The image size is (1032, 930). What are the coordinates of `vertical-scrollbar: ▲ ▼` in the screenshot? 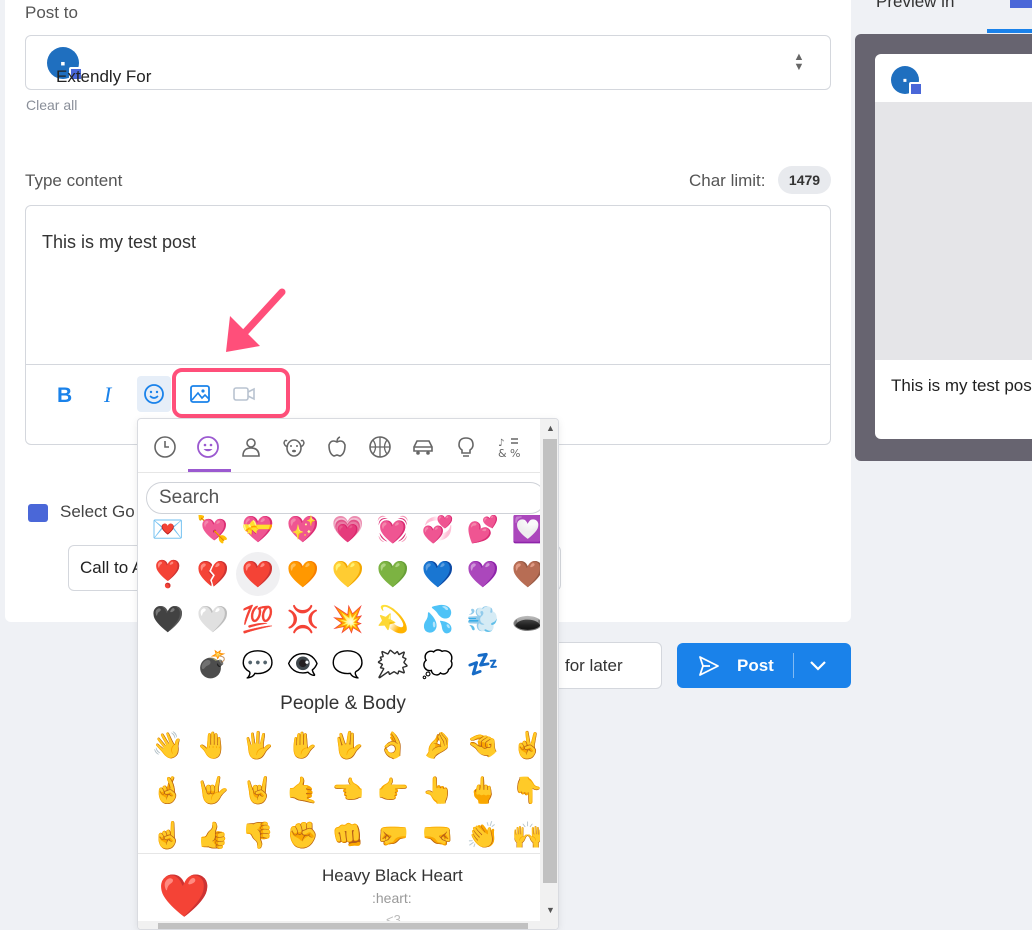 It's located at (549, 670).